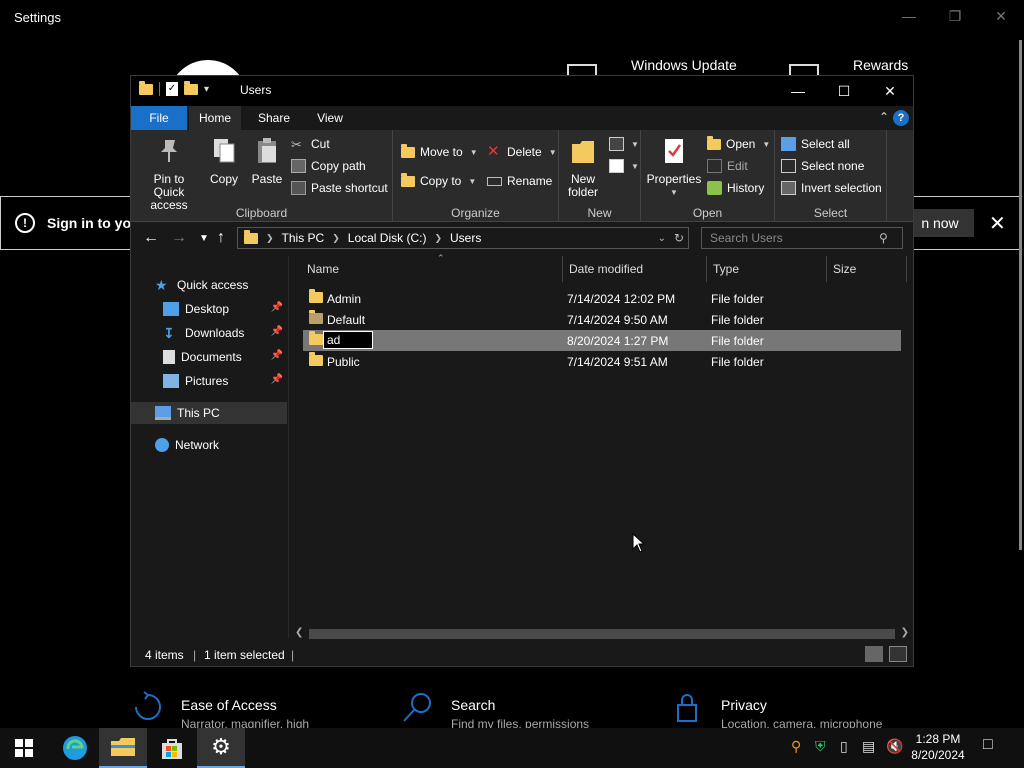  I want to click on copy-button: Copy, so click(224, 161).